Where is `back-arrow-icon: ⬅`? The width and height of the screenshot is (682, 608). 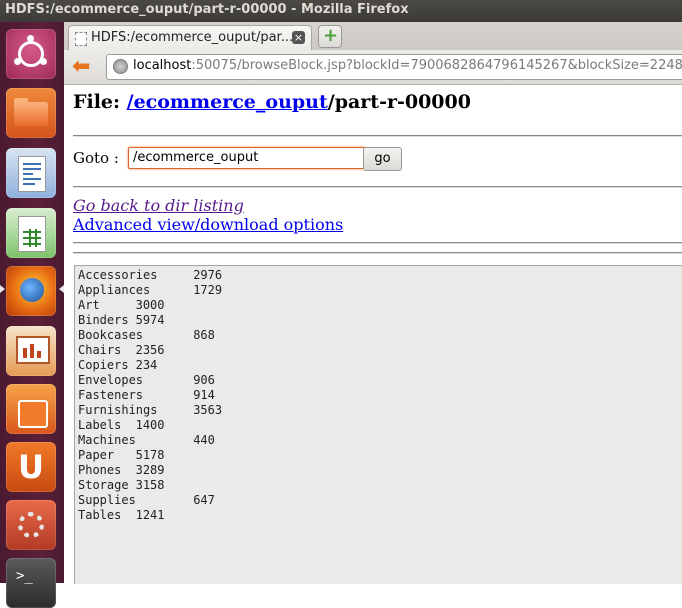
back-arrow-icon: ⬅ is located at coordinates (81, 66).